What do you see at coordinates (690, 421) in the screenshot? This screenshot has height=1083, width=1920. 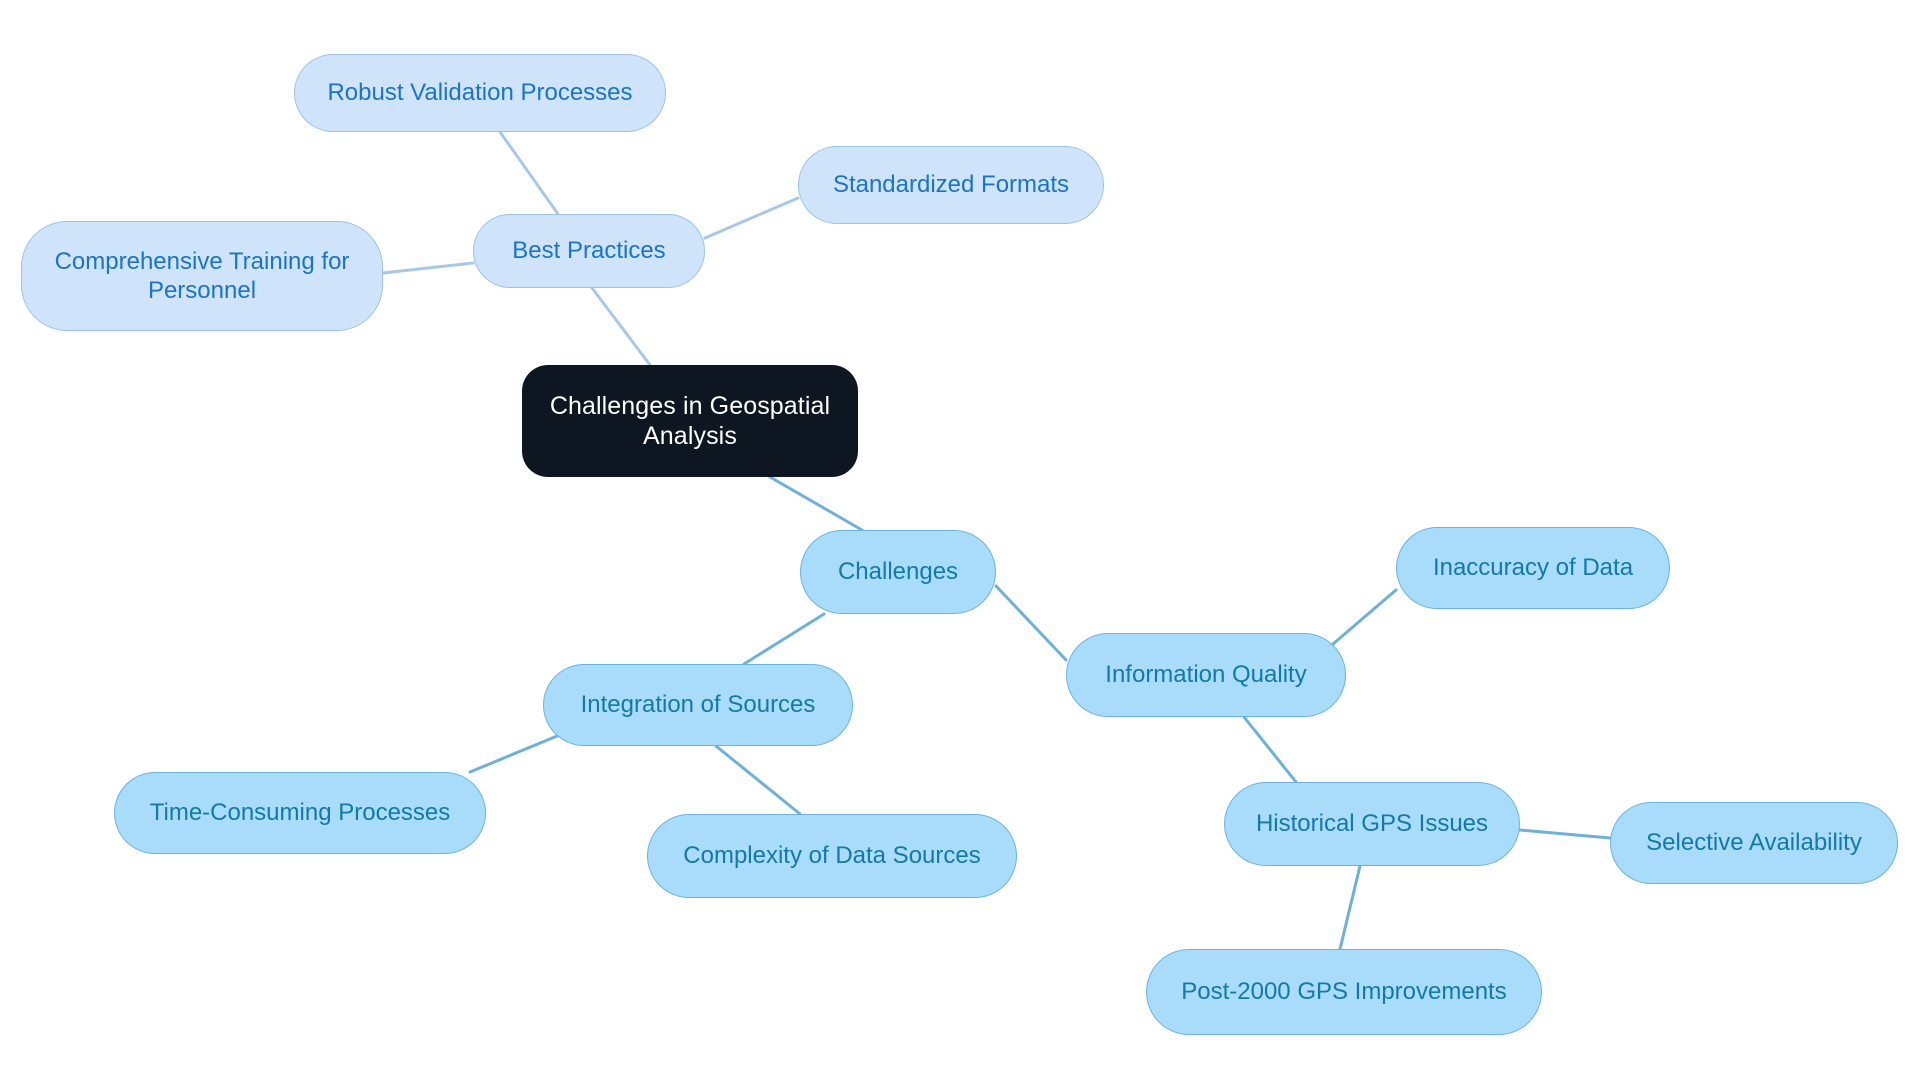 I see `node-root: Challenges in Geospatial Analysis` at bounding box center [690, 421].